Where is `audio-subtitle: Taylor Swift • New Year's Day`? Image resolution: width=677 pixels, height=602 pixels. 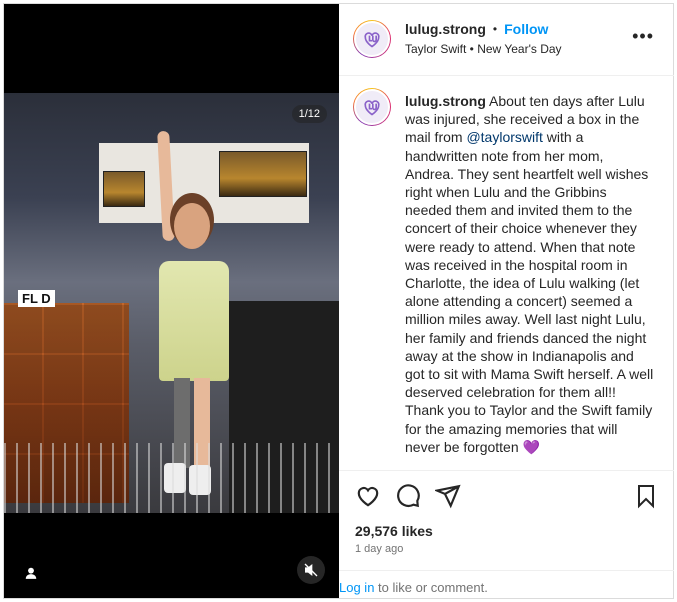 audio-subtitle: Taylor Swift • New Year's Day is located at coordinates (483, 49).